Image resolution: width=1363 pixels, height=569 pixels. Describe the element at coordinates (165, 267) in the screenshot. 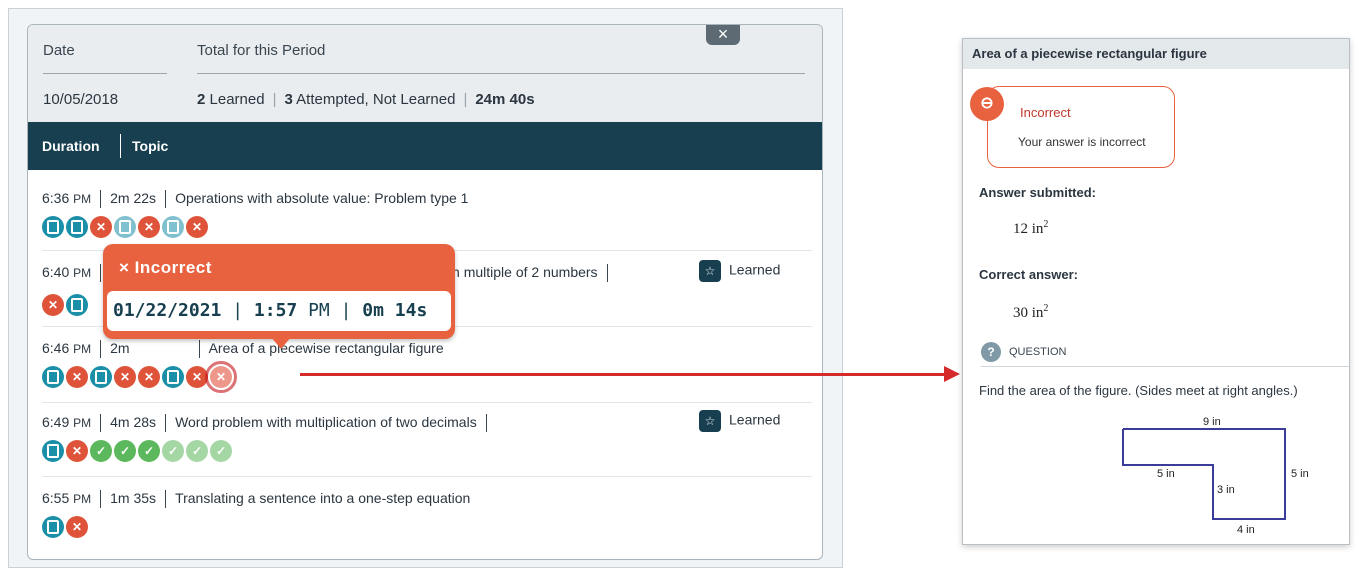

I see `tooltip-title: × Incorrect` at that location.